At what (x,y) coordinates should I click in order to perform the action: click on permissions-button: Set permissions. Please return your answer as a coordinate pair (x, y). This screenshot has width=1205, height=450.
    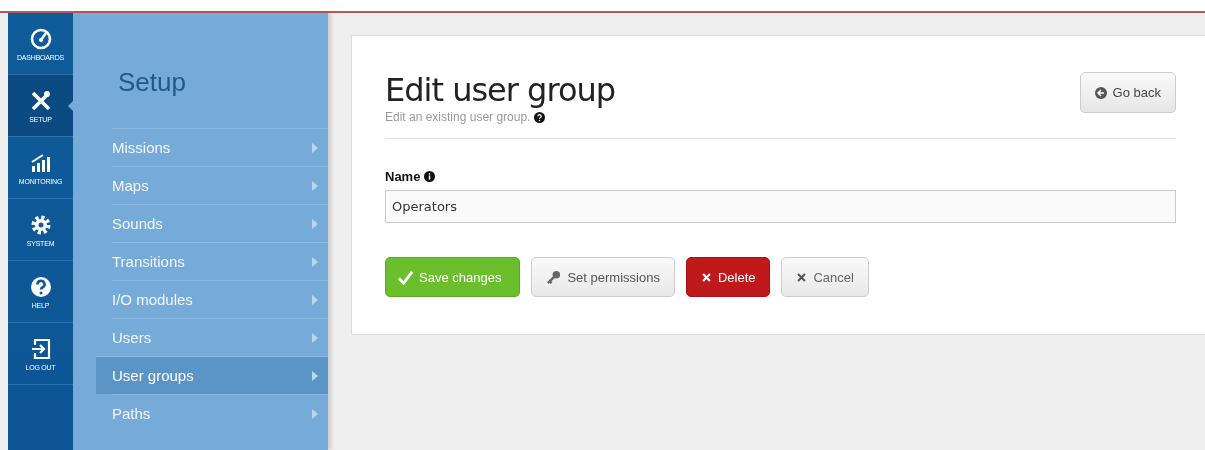
    Looking at the image, I should click on (603, 277).